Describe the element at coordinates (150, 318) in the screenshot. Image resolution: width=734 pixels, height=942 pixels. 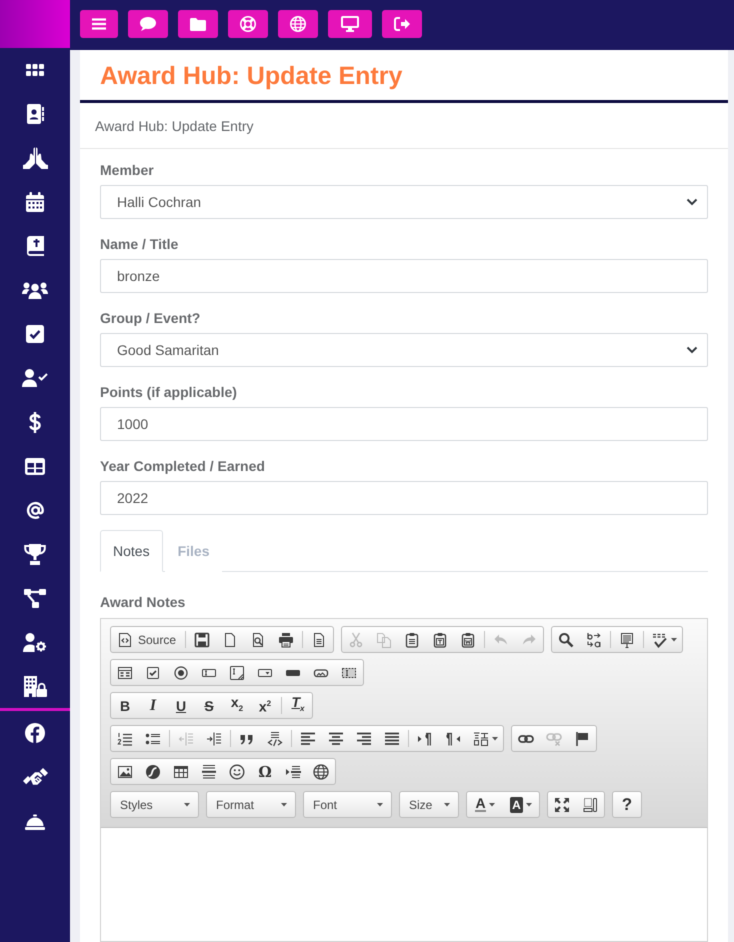
I see `field-label: Group / Event?` at that location.